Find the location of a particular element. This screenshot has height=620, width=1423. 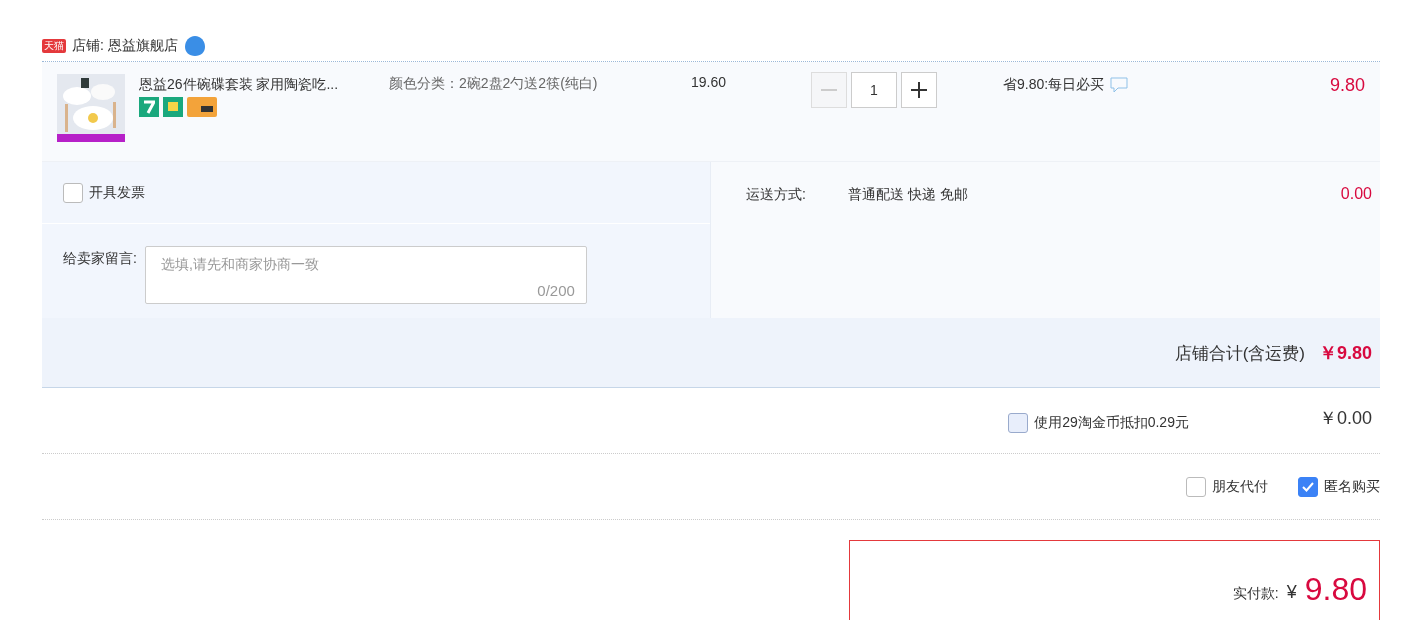

shipping-fee: 0.00 is located at coordinates (1356, 194).